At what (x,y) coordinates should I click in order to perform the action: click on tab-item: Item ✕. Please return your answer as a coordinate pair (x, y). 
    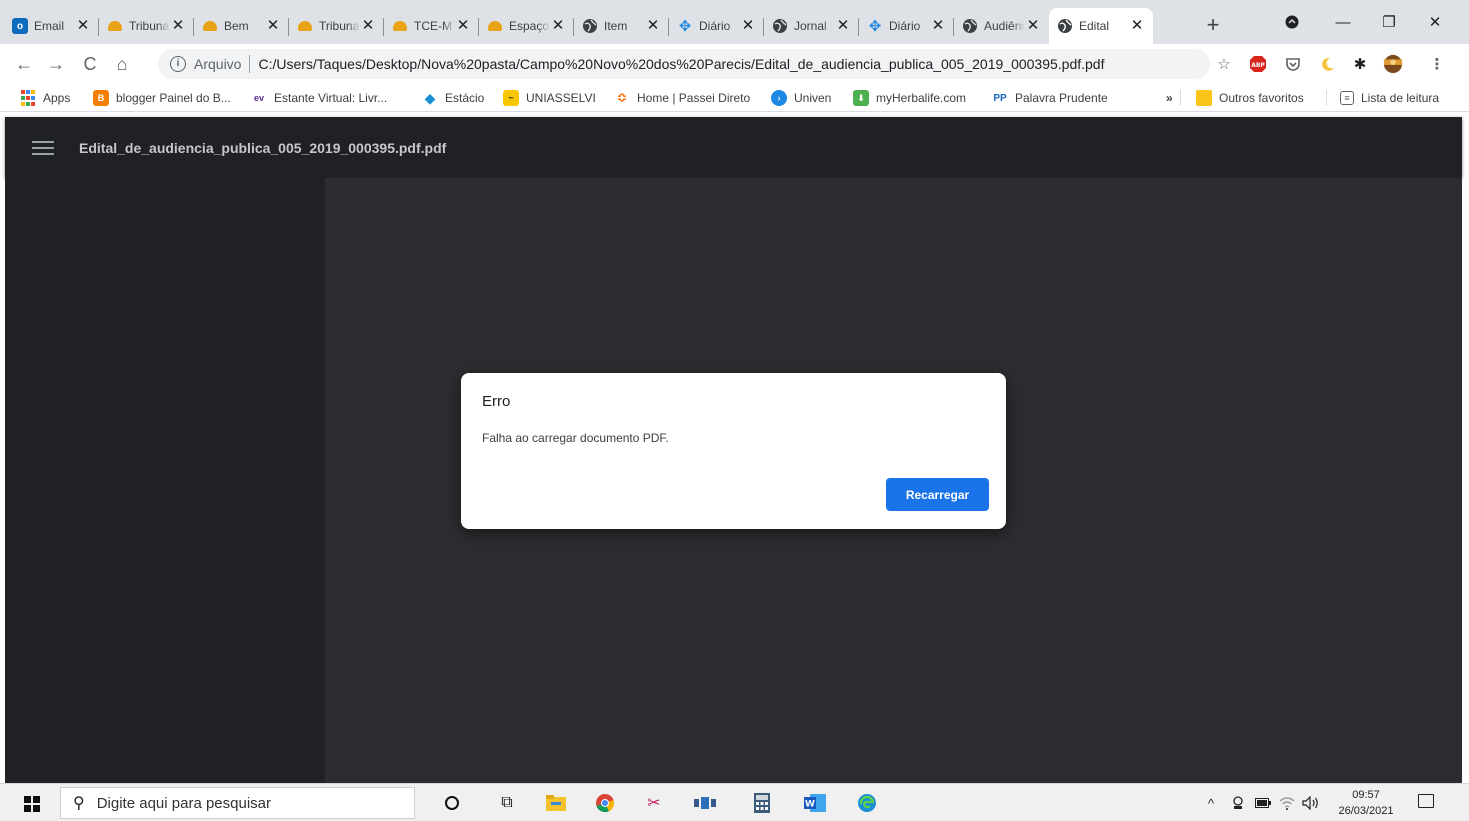
    Looking at the image, I should click on (621, 26).